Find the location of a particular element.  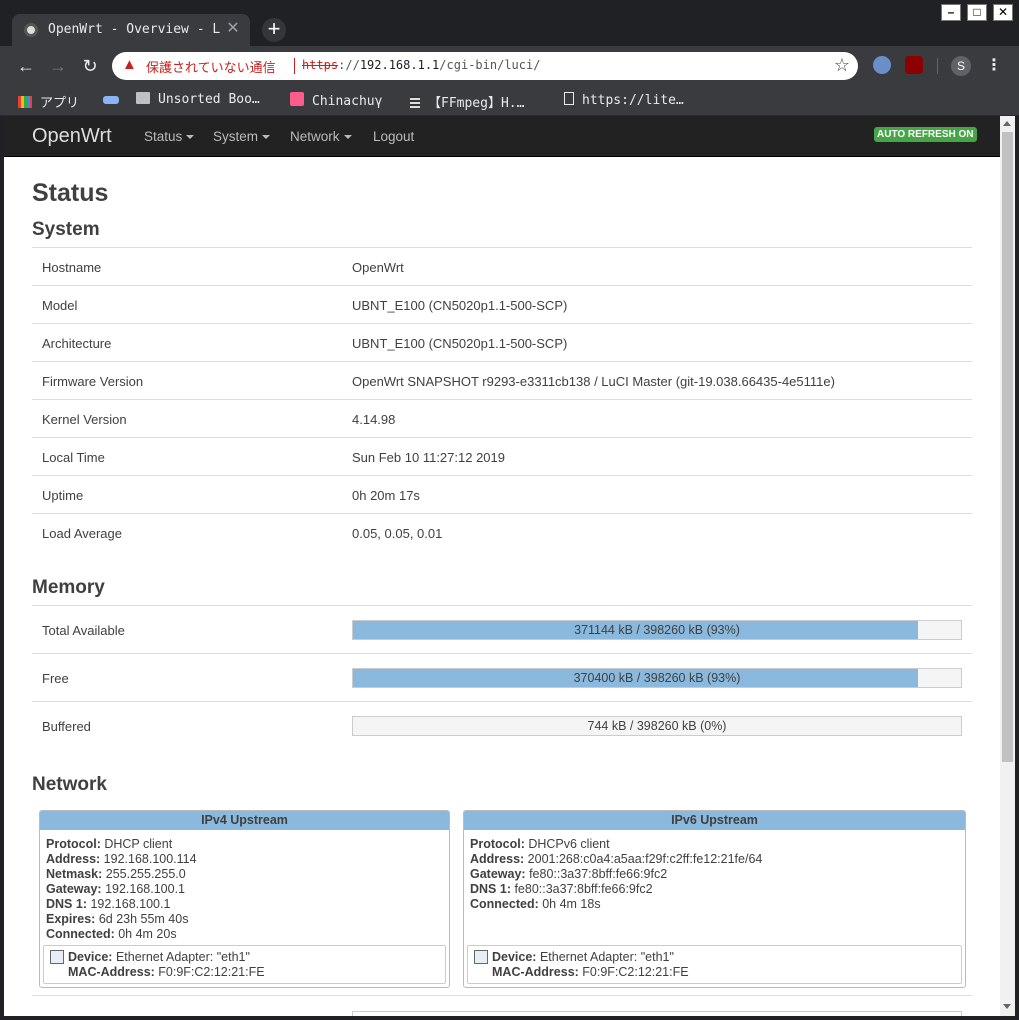

forward-arrow-icon: → is located at coordinates (58, 66).